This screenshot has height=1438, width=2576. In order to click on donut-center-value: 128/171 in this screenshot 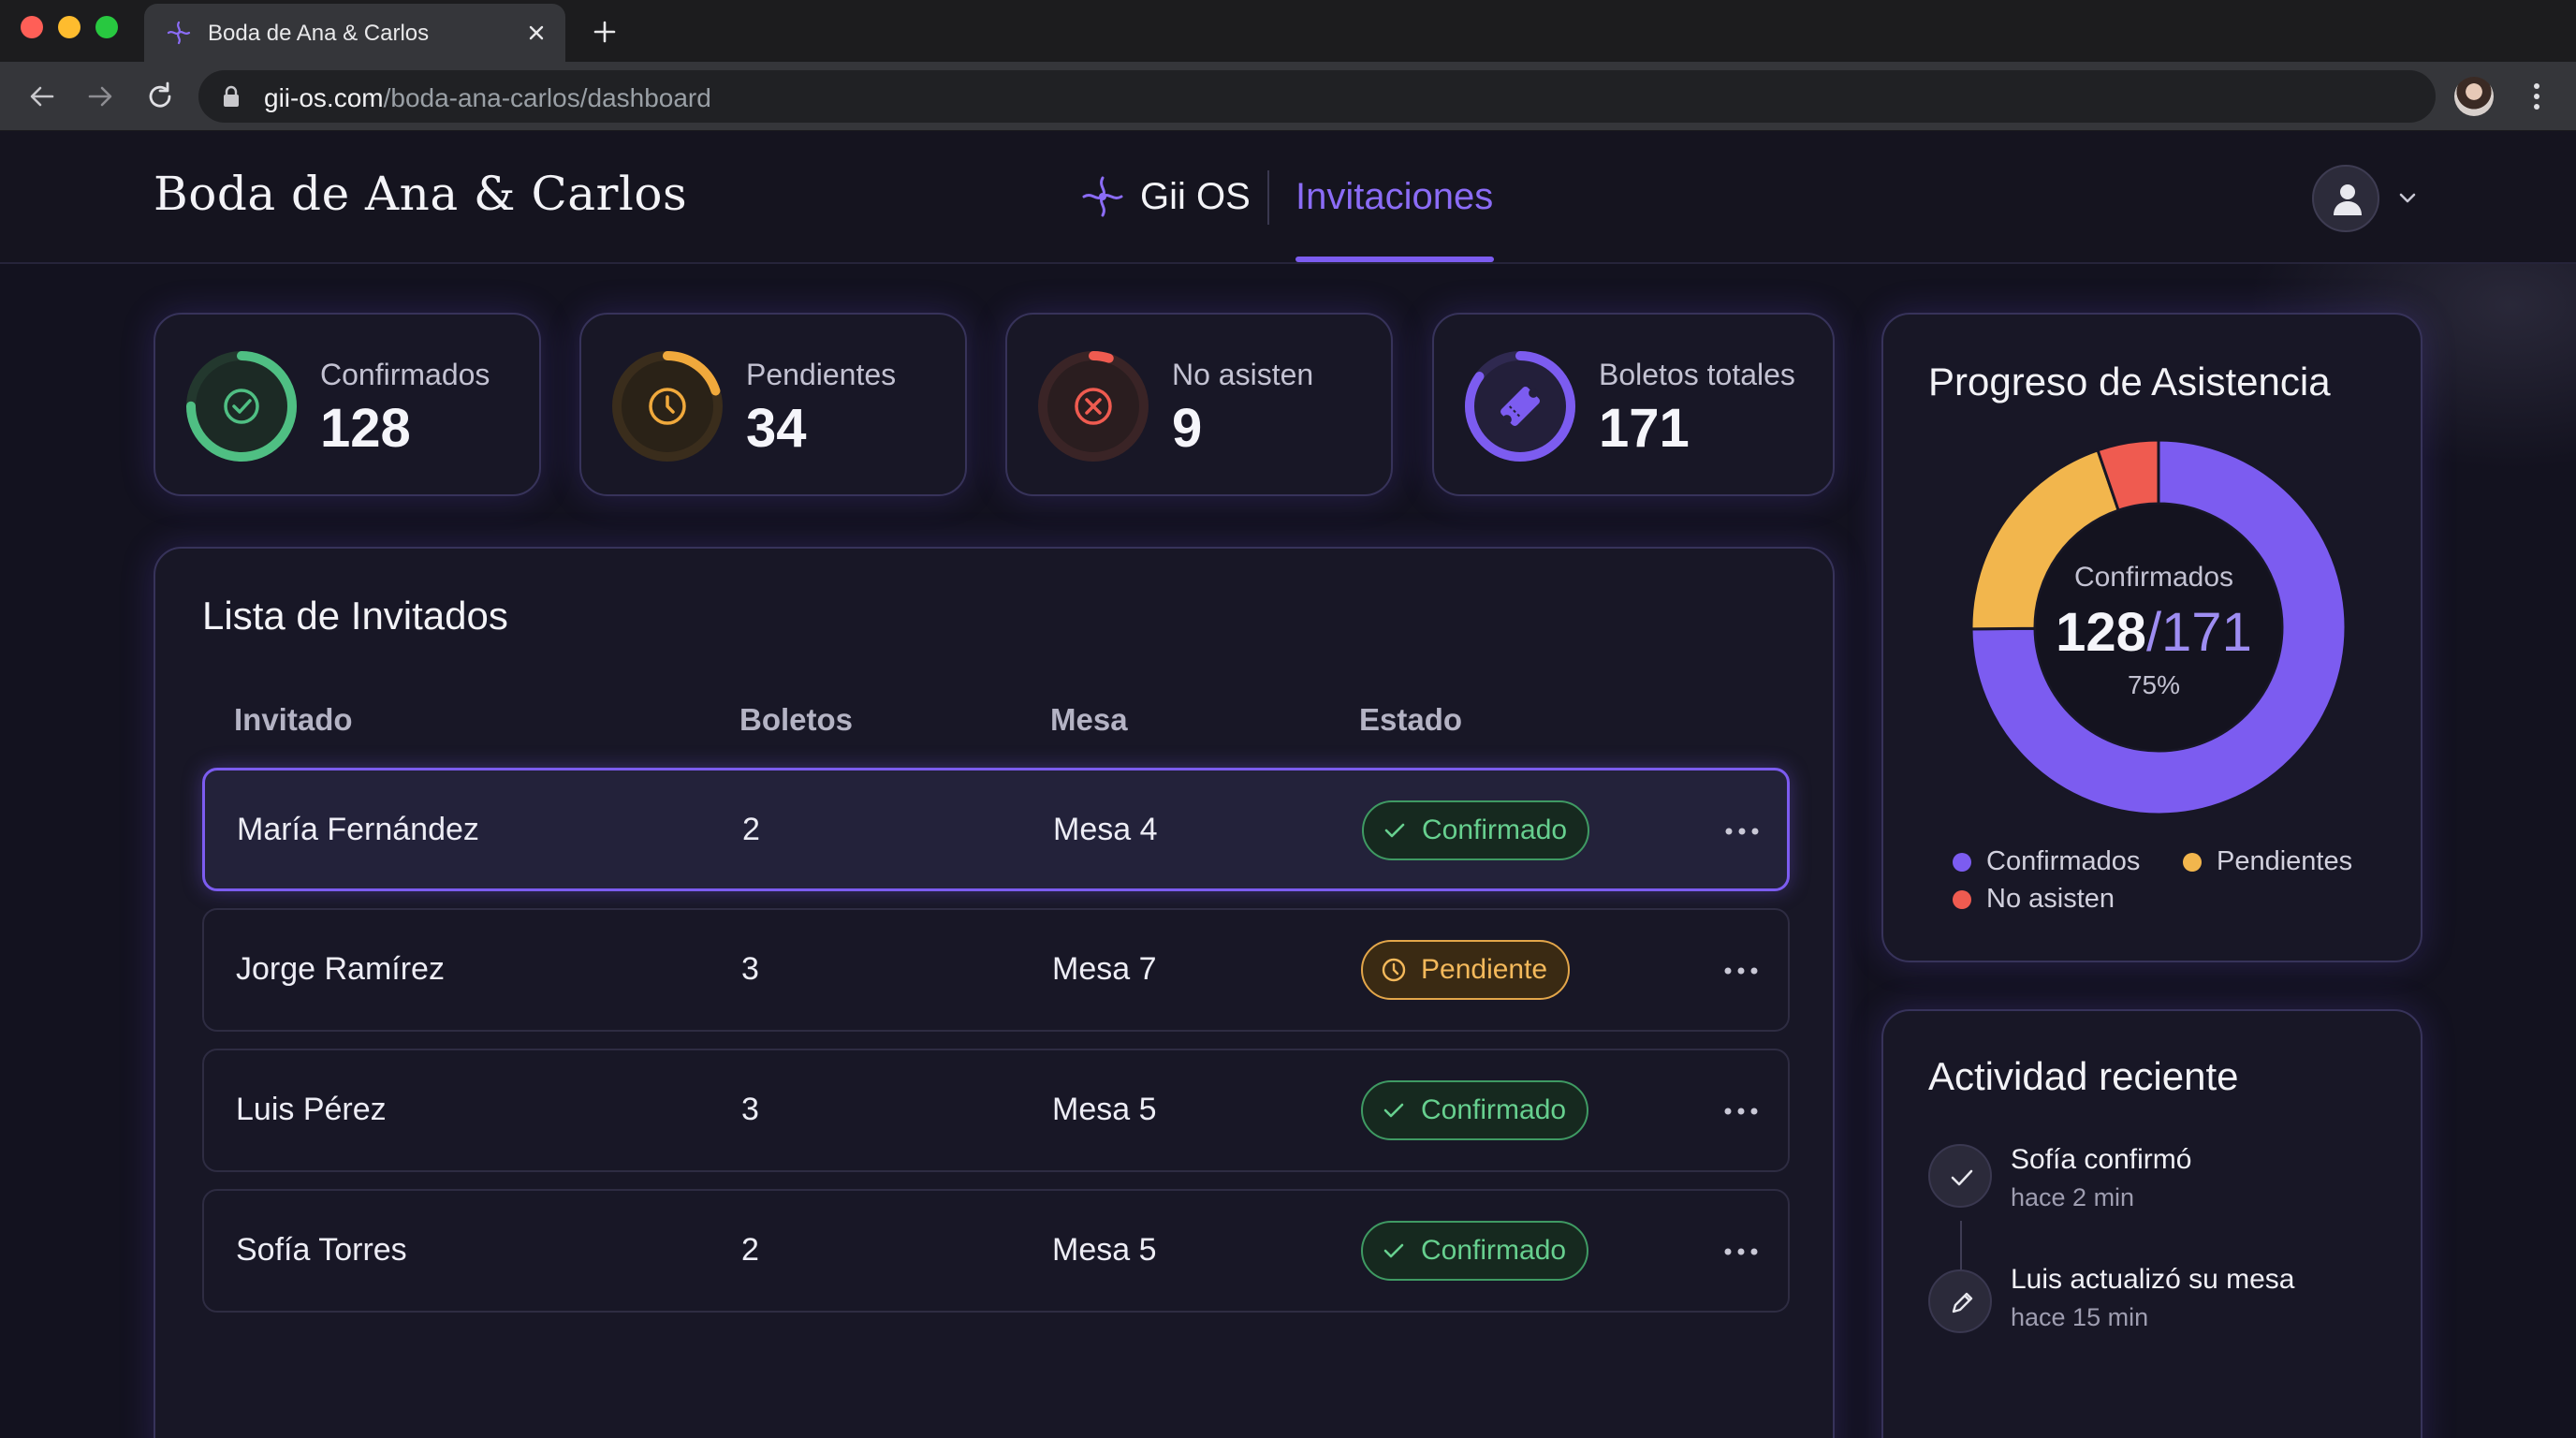, I will do `click(2153, 632)`.